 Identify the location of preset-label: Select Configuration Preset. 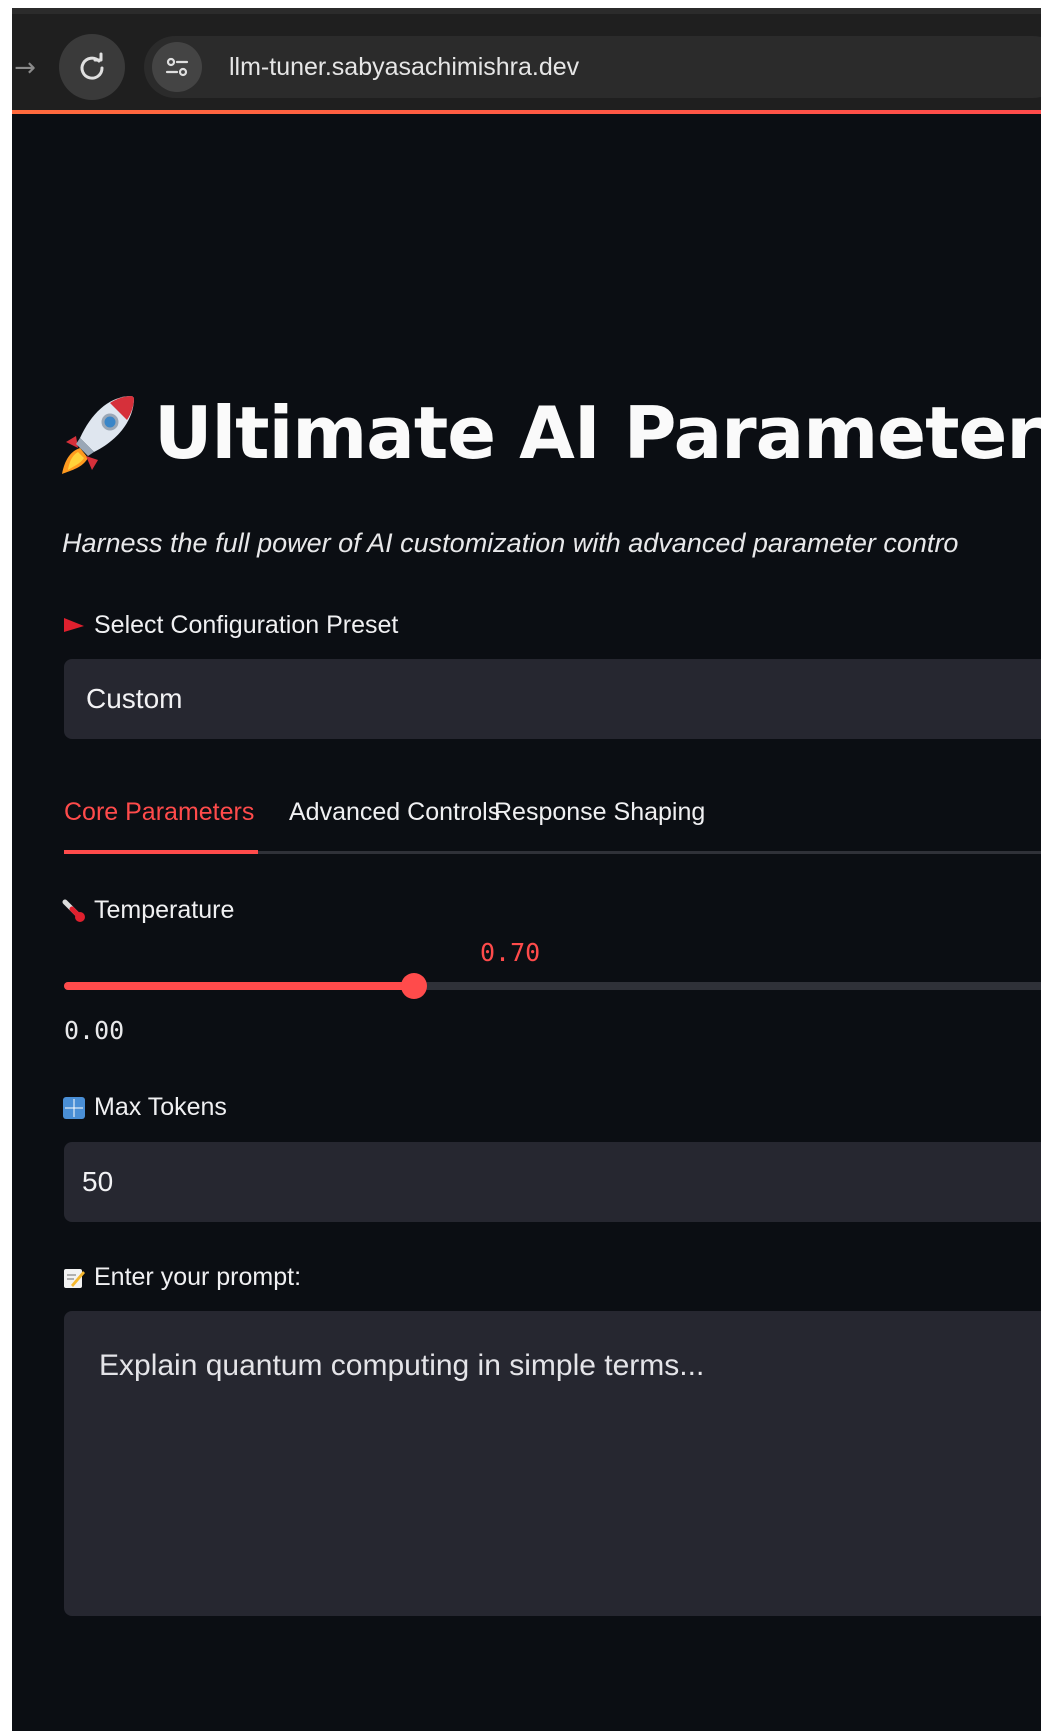
(230, 625).